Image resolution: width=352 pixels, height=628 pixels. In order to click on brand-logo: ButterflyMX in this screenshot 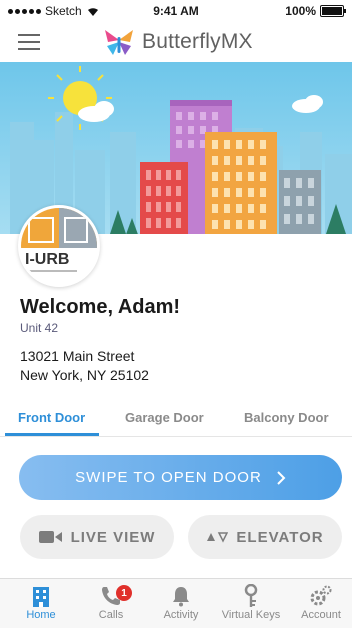, I will do `click(177, 42)`.